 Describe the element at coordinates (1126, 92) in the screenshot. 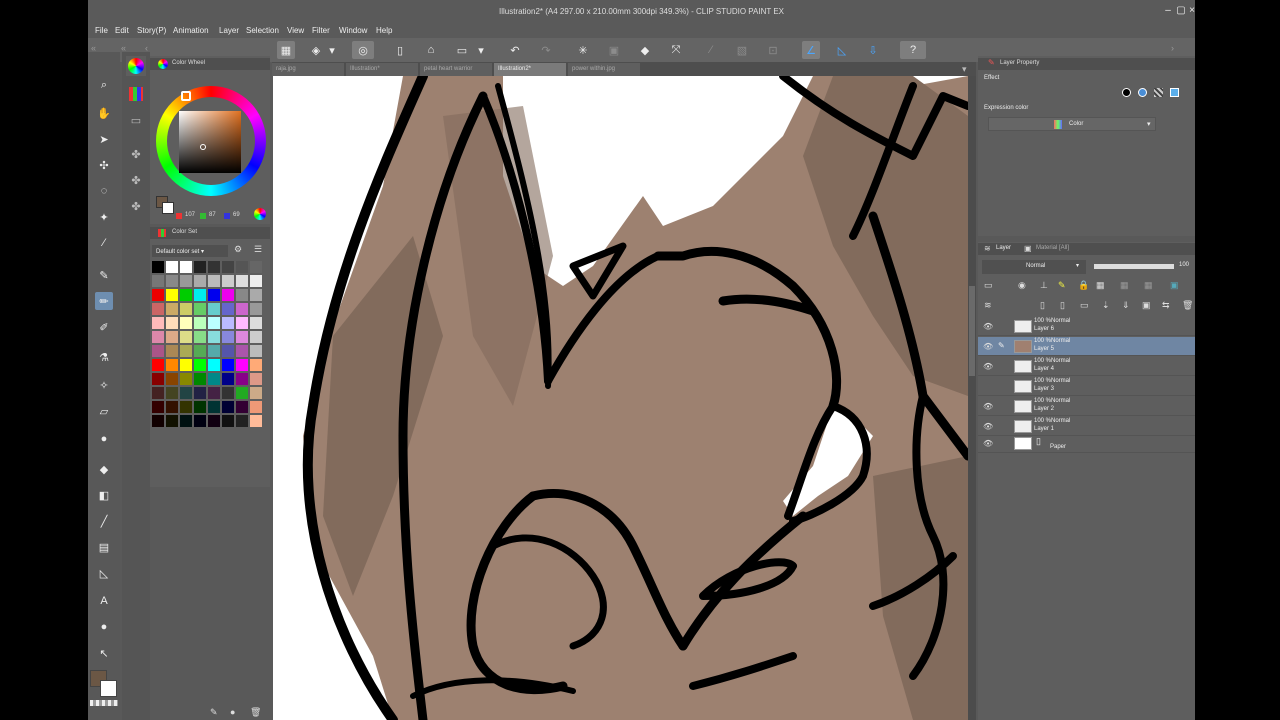

I see `border-effect-icon` at that location.